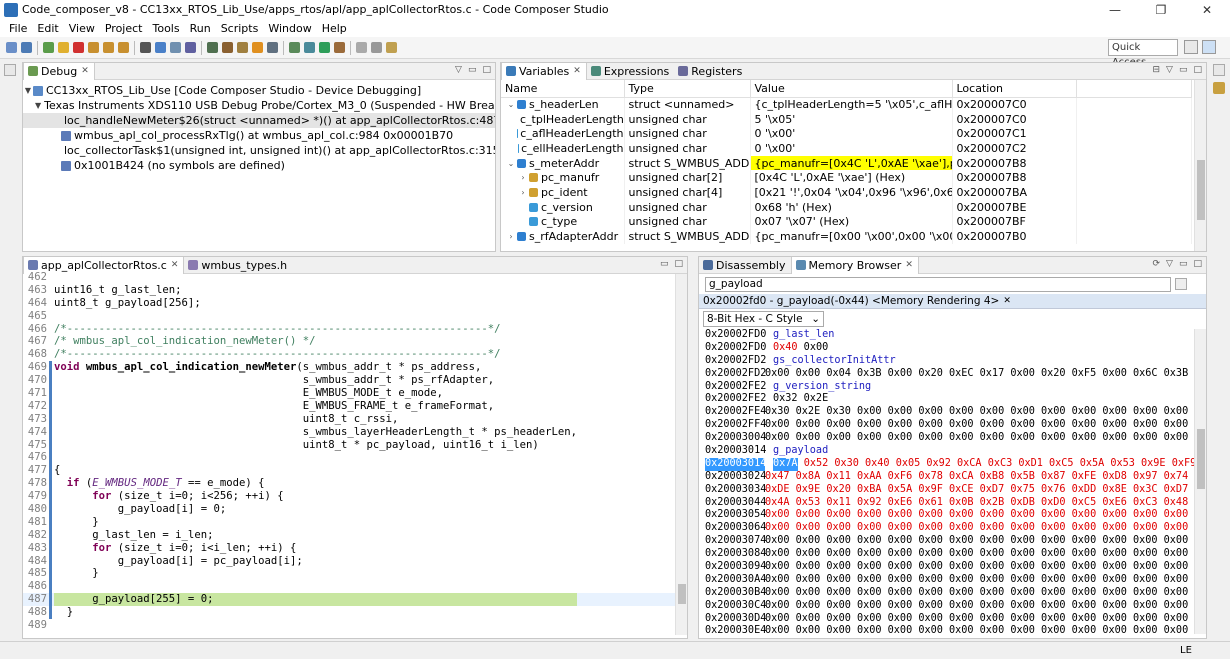  I want to click on code-line: 463 uint16_t g_last_len;, so click(355, 290).